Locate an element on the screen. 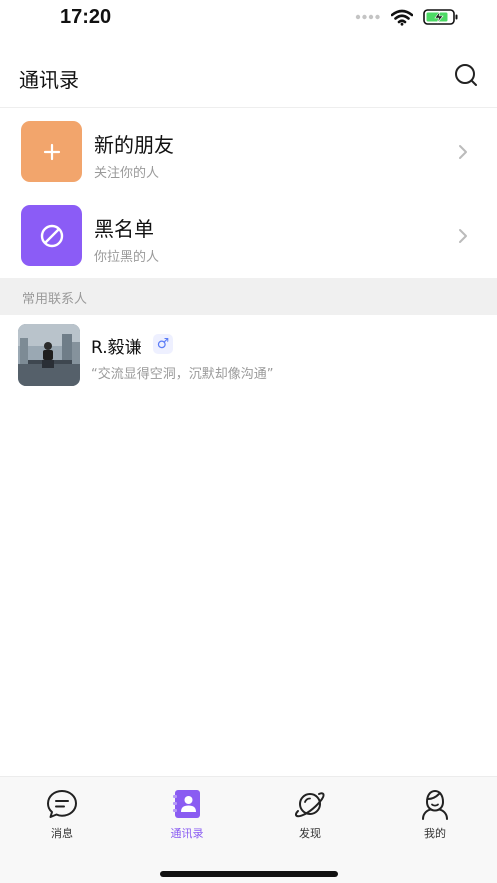 The image size is (497, 883). tab-label: 通讯录 is located at coordinates (187, 833).